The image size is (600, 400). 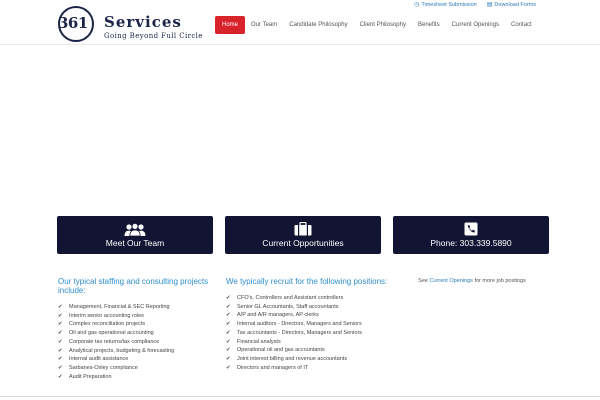 I want to click on phone-icon, so click(x=471, y=229).